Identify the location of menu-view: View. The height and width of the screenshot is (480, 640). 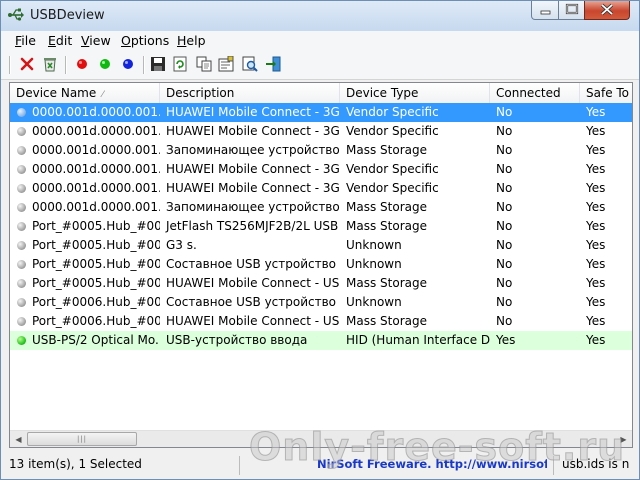
(96, 40).